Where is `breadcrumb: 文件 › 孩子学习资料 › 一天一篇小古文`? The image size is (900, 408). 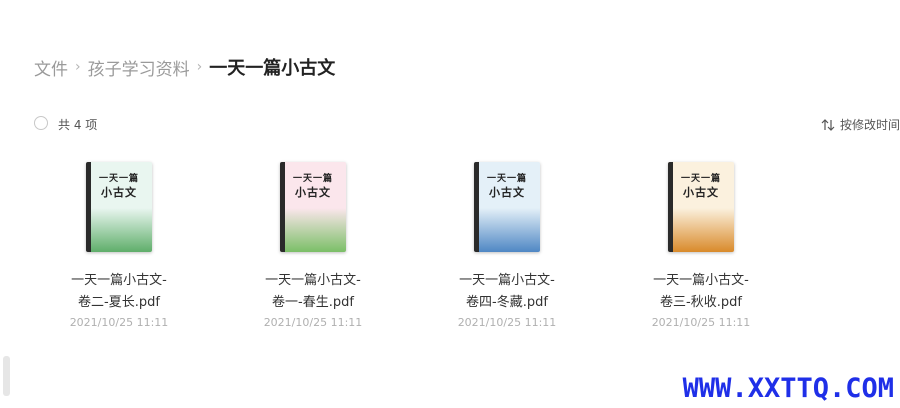 breadcrumb: 文件 › 孩子学习资料 › 一天一篇小古文 is located at coordinates (184, 67).